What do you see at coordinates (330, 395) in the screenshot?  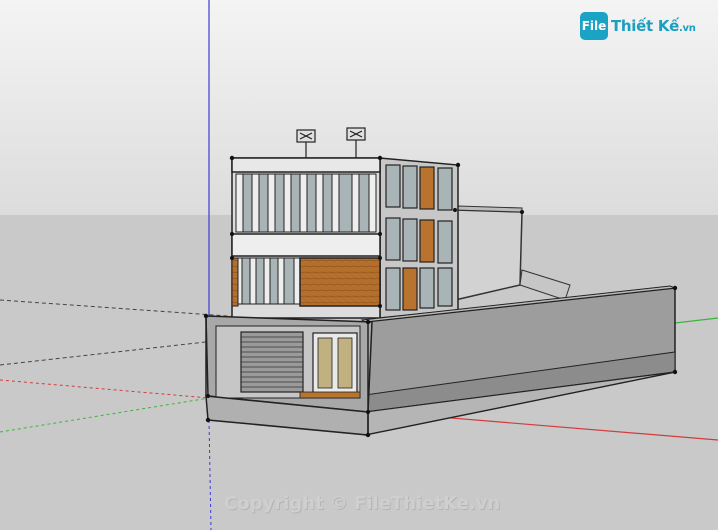 I see `entrance-floor` at bounding box center [330, 395].